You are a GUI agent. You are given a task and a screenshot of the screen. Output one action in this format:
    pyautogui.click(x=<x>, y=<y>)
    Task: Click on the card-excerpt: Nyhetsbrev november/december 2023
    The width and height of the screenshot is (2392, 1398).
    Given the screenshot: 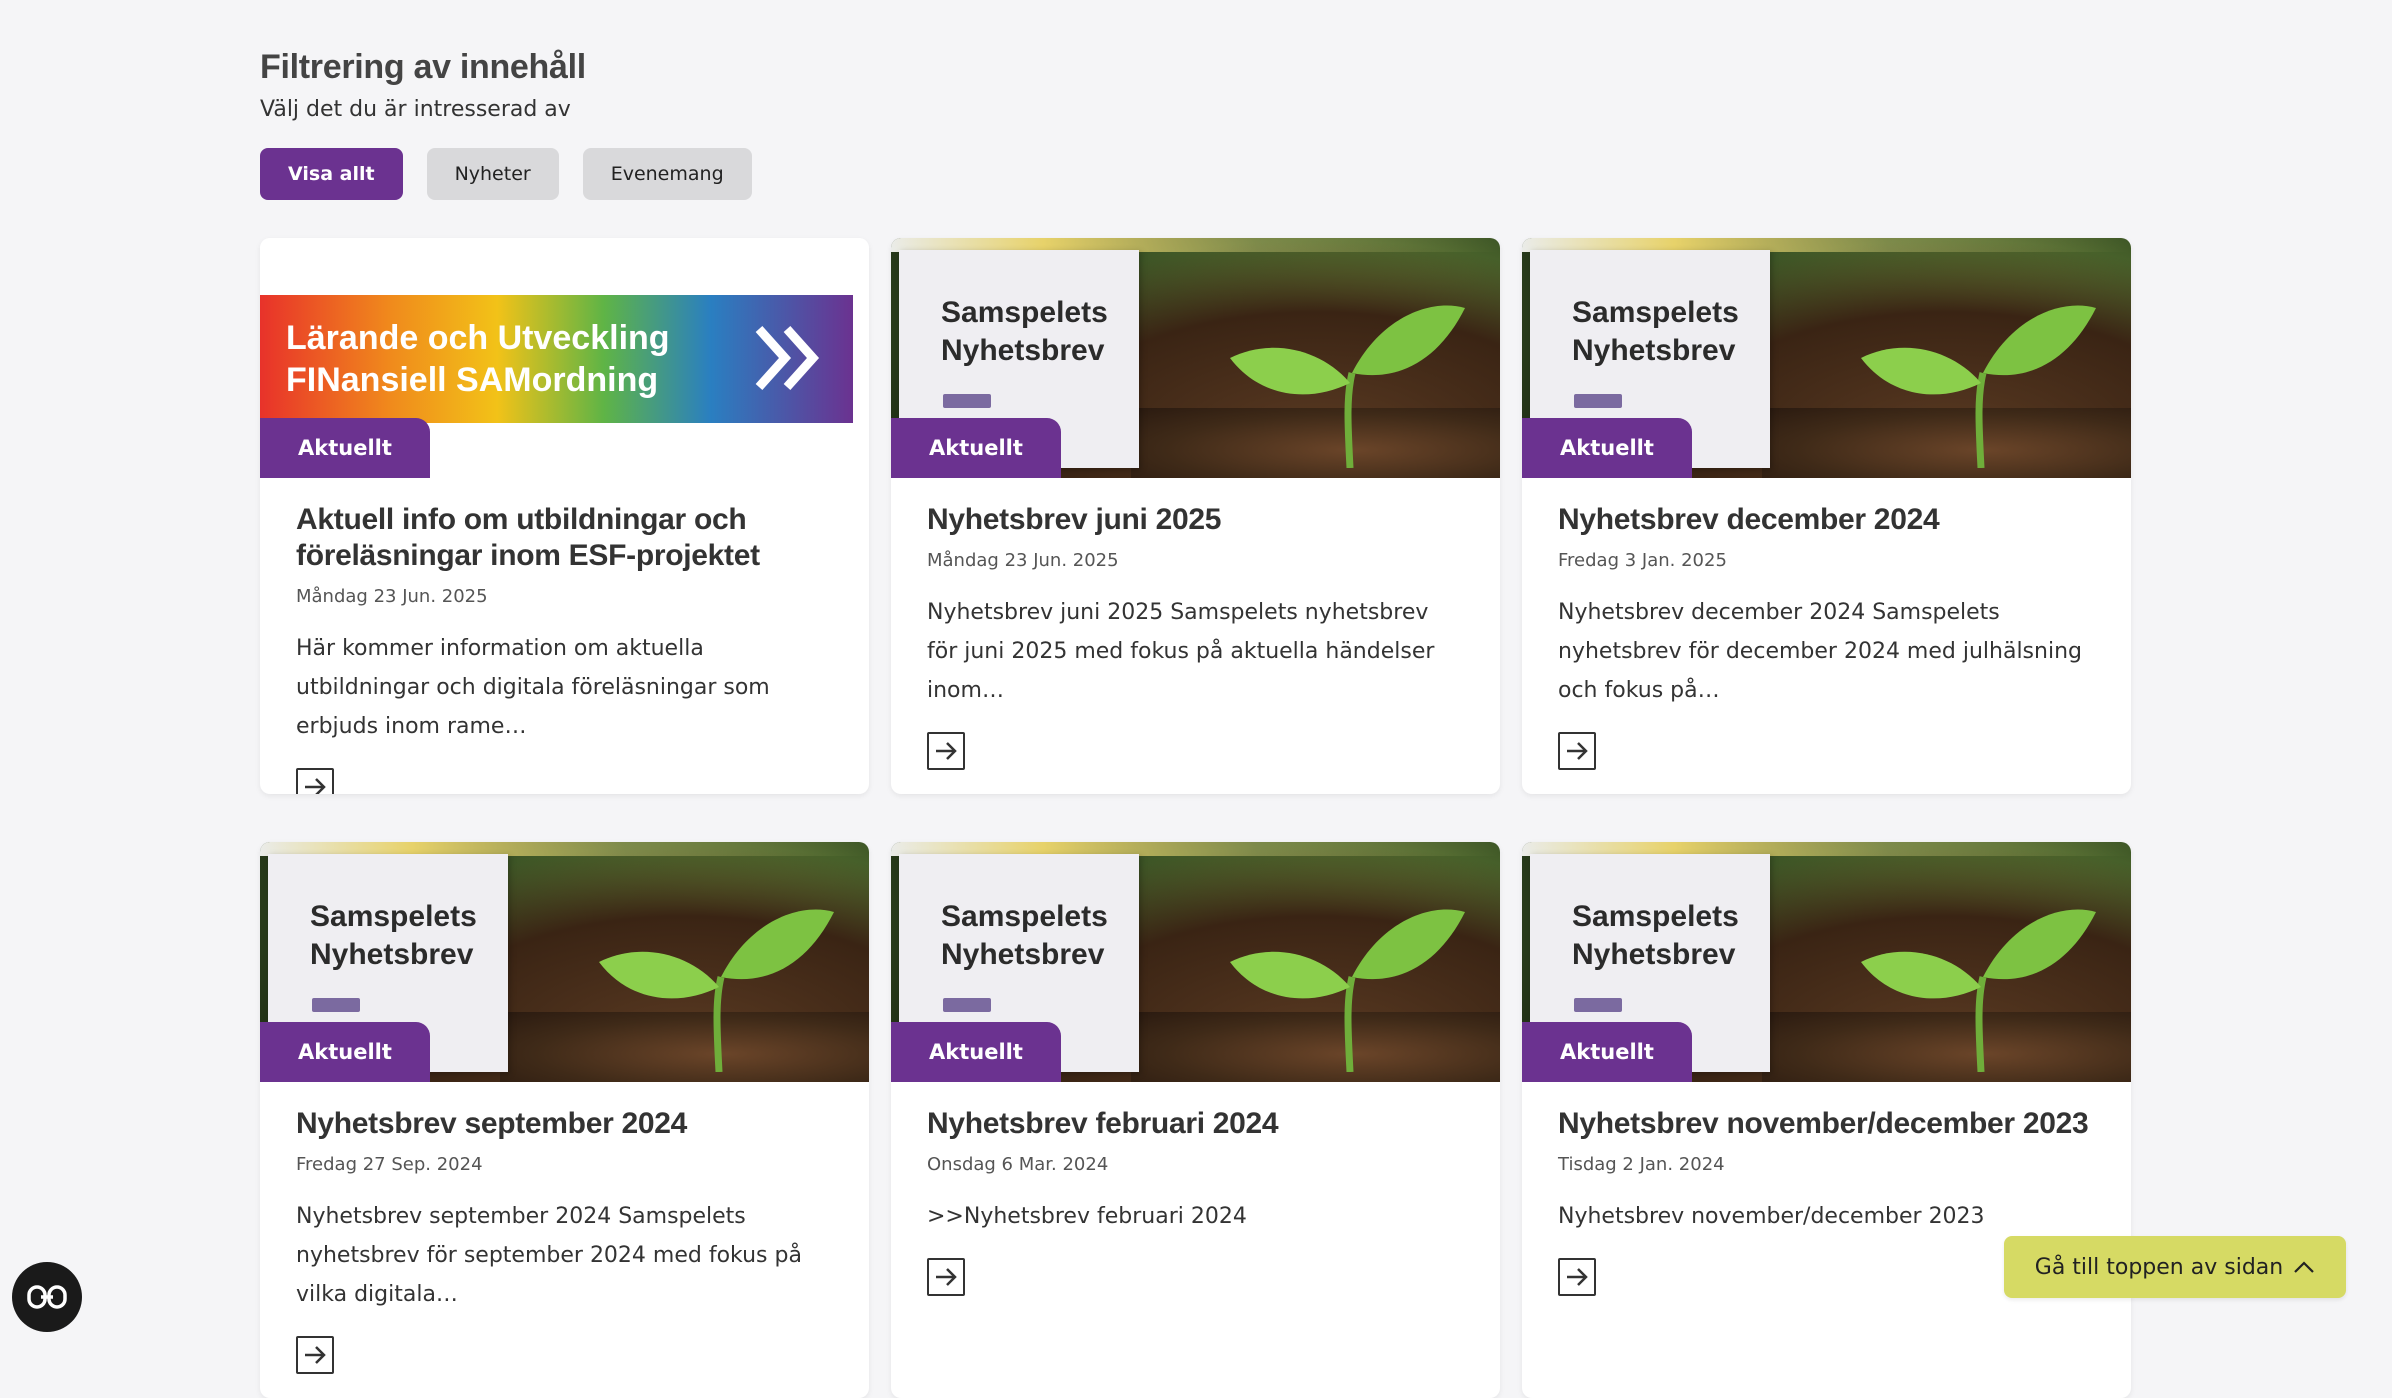 What is the action you would take?
    pyautogui.click(x=1771, y=1216)
    